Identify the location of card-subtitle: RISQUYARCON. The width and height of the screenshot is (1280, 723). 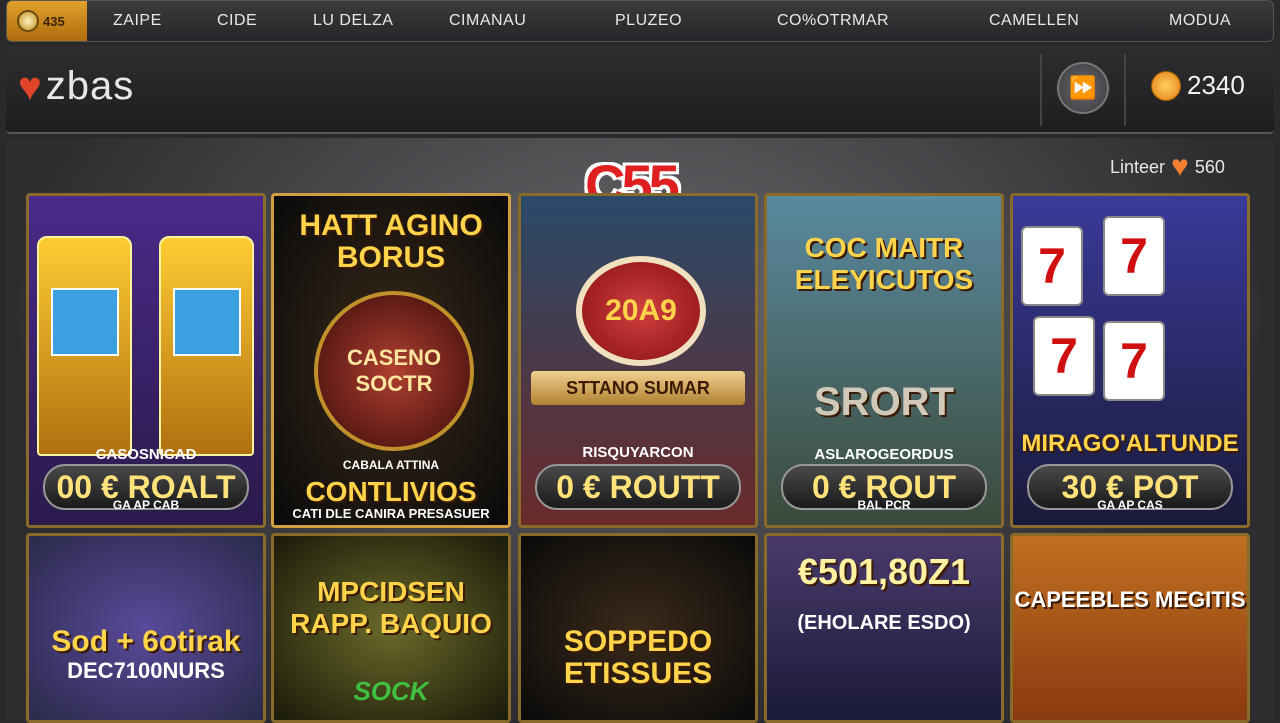
(638, 452).